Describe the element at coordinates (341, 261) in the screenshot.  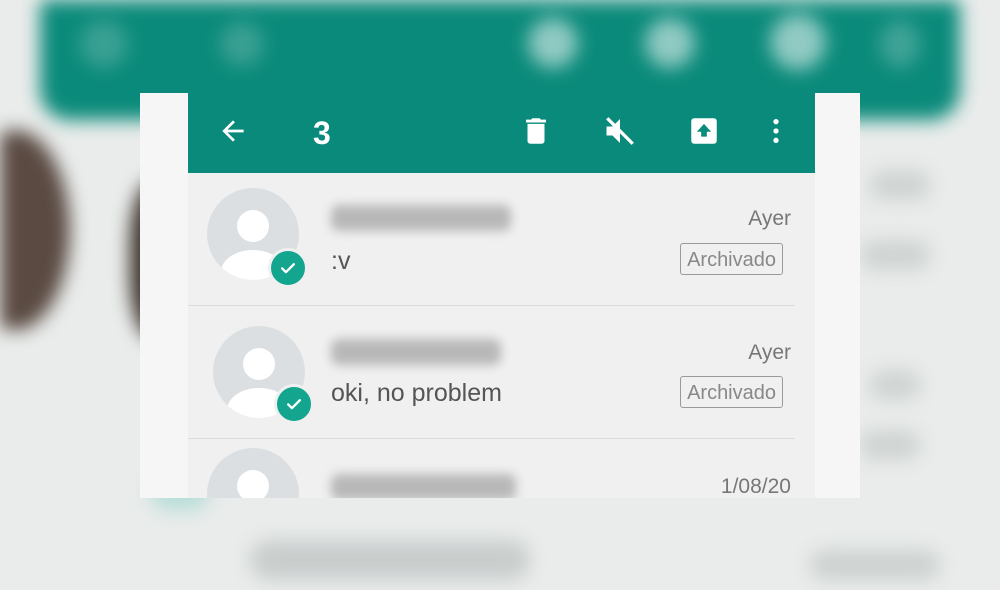
I see `last-message: :v` at that location.